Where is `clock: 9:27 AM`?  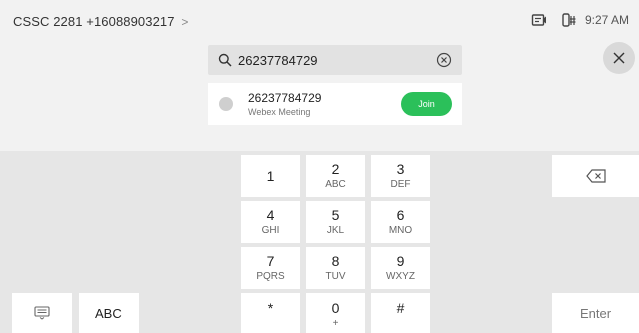
clock: 9:27 AM is located at coordinates (606, 20).